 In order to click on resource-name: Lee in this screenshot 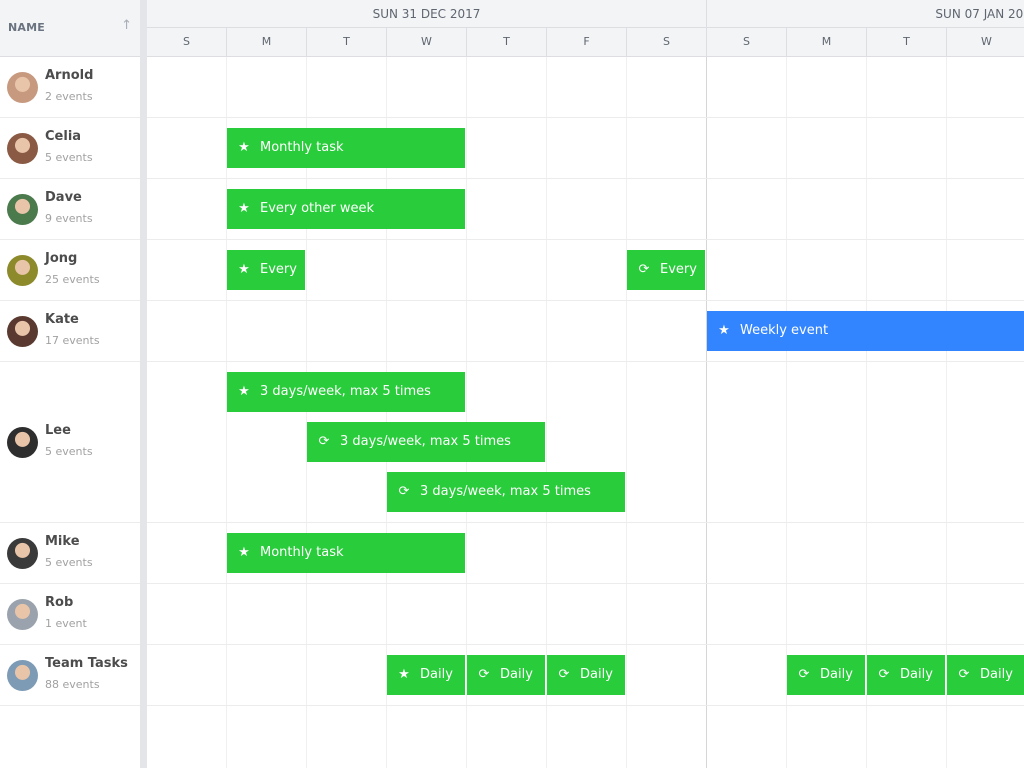, I will do `click(58, 430)`.